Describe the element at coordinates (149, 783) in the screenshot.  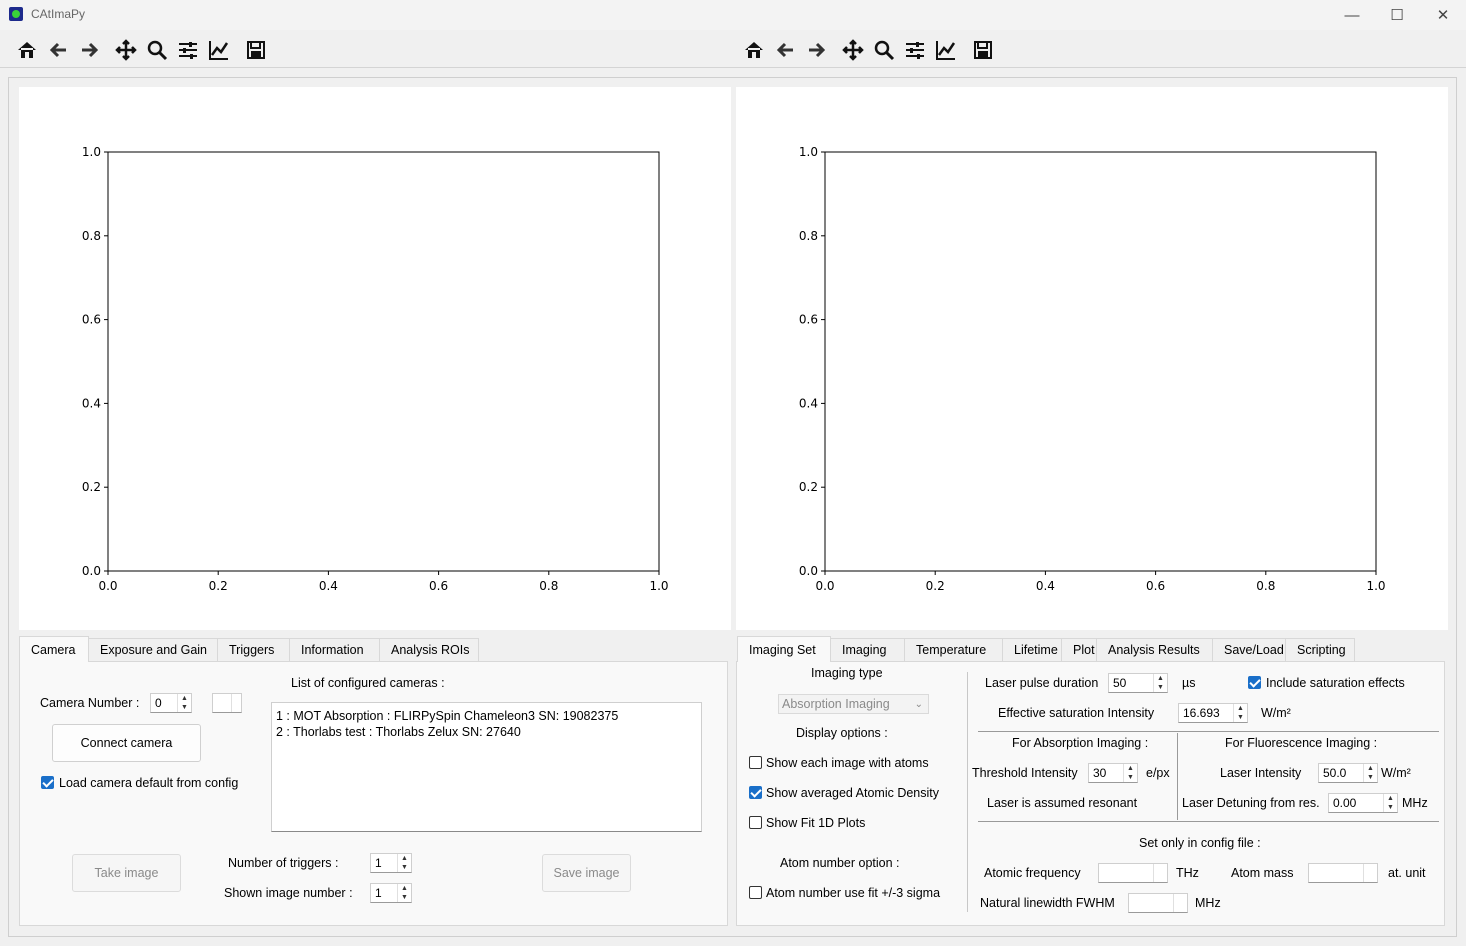
I see `load-default-label: Load camera default from config` at that location.